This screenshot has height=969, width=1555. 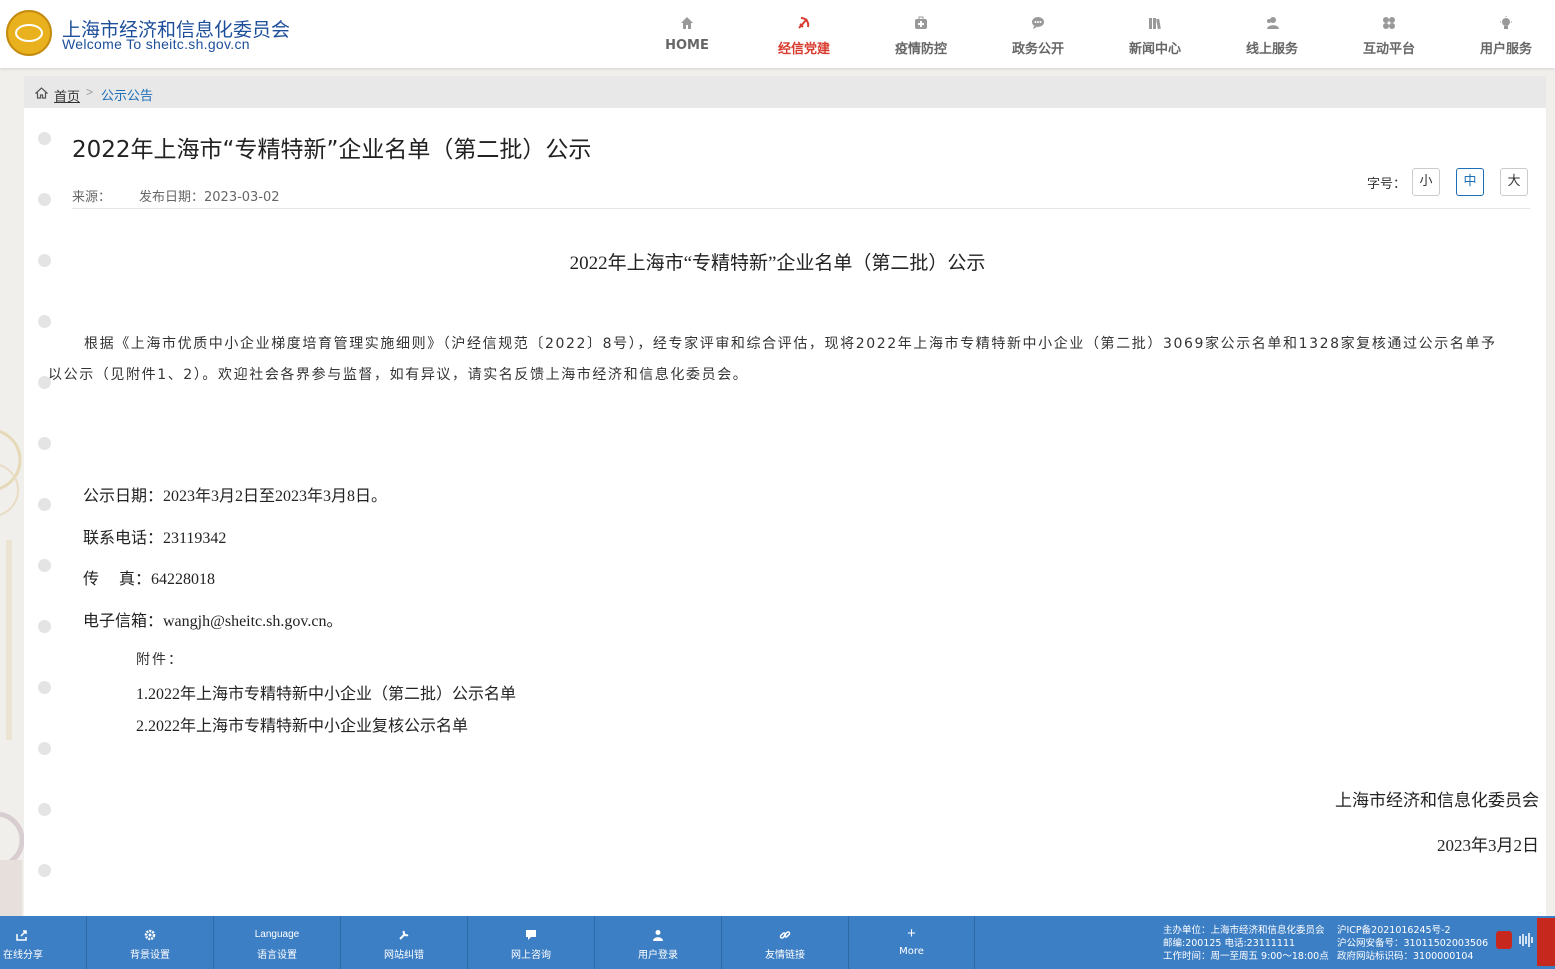 What do you see at coordinates (801, 208) in the screenshot?
I see `title-divider` at bounding box center [801, 208].